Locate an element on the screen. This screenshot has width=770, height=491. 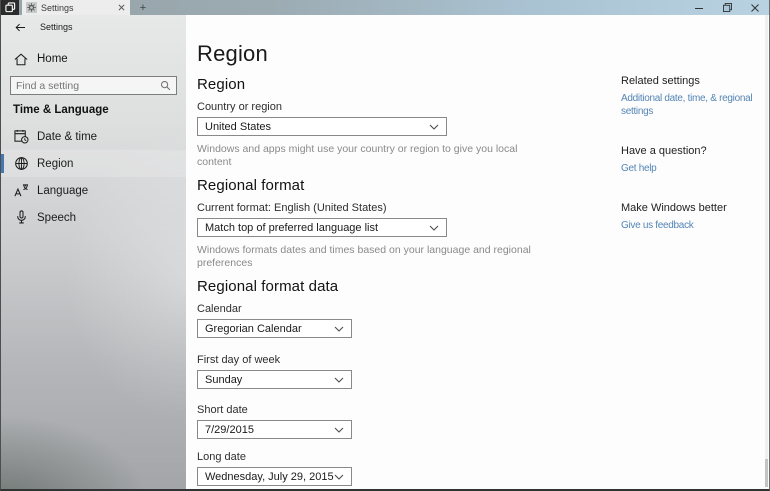
tab-close-icon is located at coordinates (121, 8).